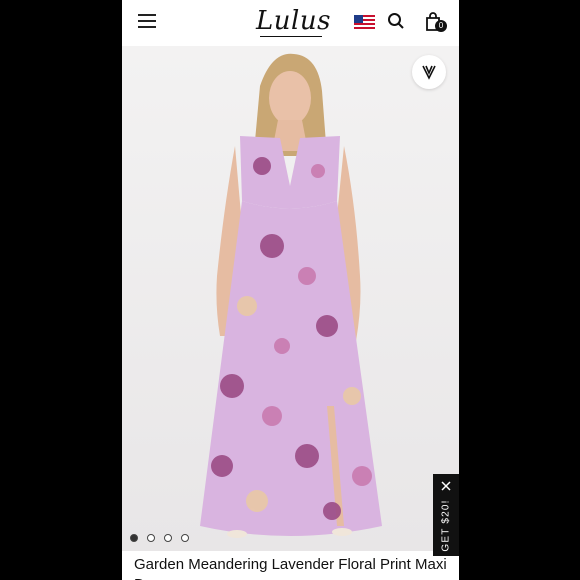 Image resolution: width=580 pixels, height=580 pixels. I want to click on brand-logo: Lulus, so click(293, 21).